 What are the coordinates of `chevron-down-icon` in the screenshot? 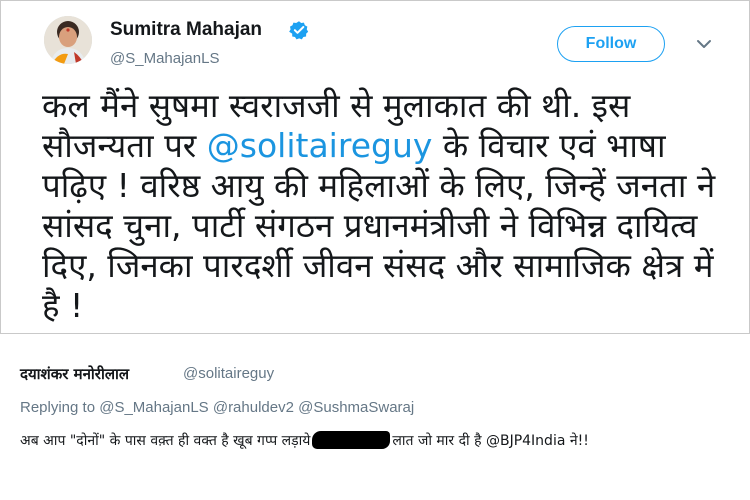 It's located at (704, 44).